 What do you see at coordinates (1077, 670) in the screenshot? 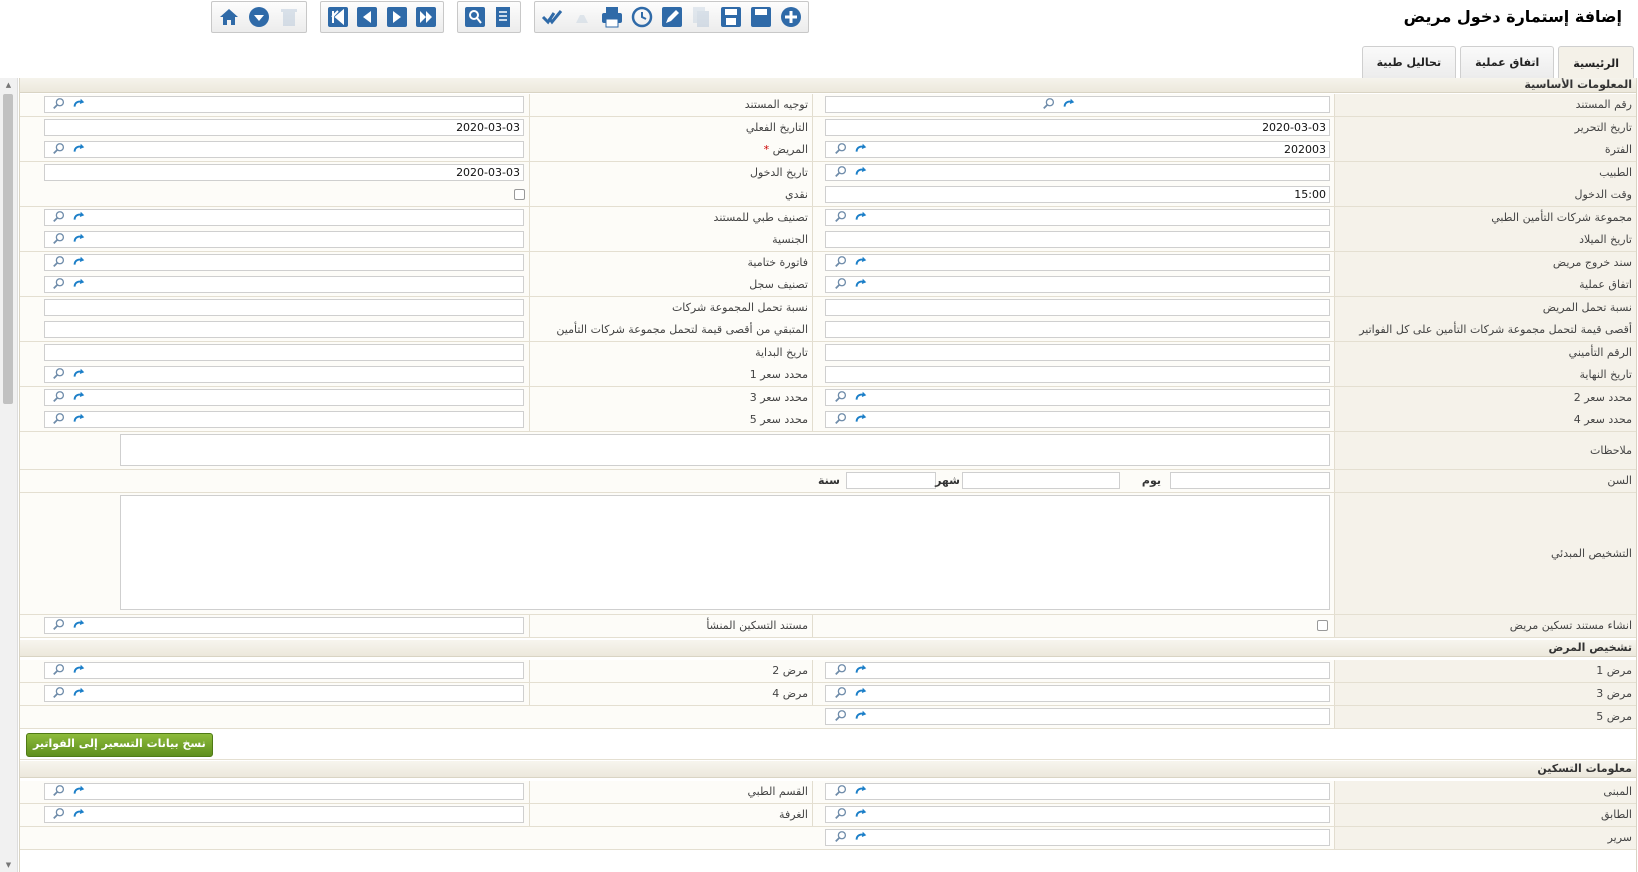
I see `disease1-input` at bounding box center [1077, 670].